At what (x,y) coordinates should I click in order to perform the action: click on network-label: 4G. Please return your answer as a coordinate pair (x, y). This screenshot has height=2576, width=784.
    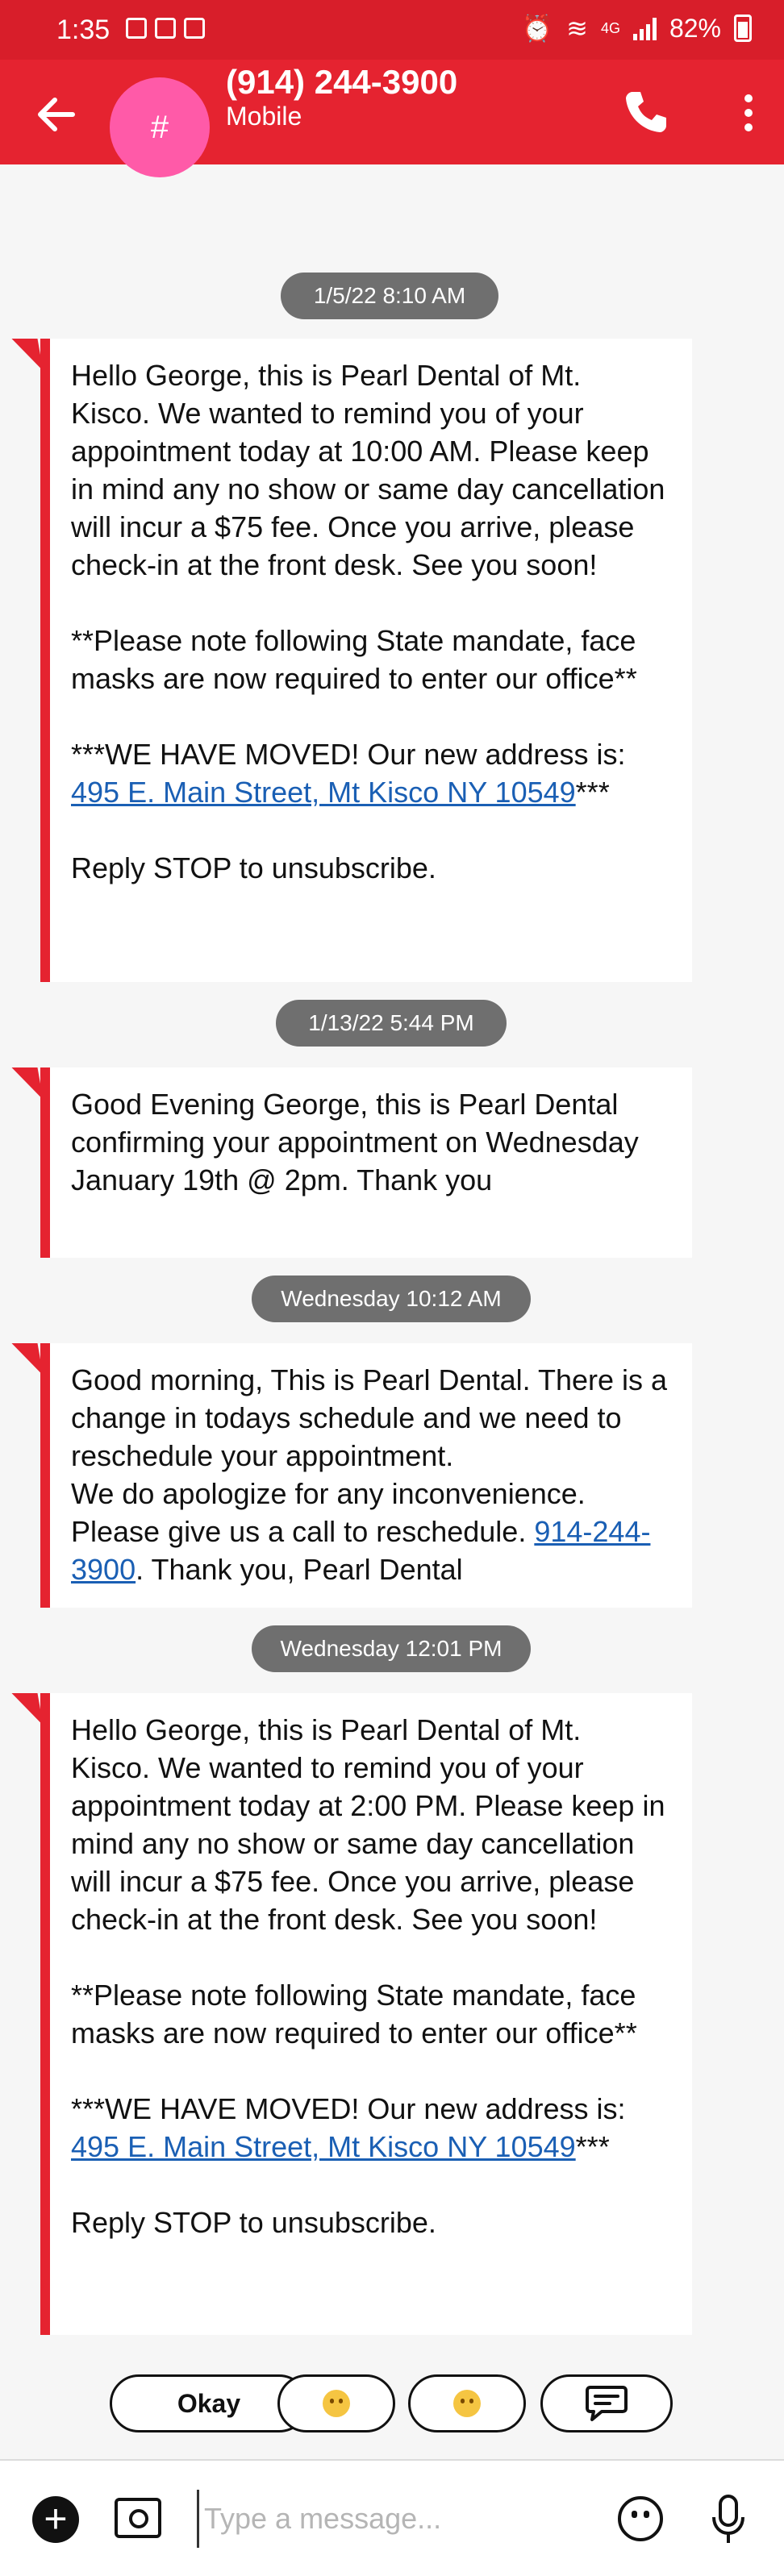
    Looking at the image, I should click on (610, 28).